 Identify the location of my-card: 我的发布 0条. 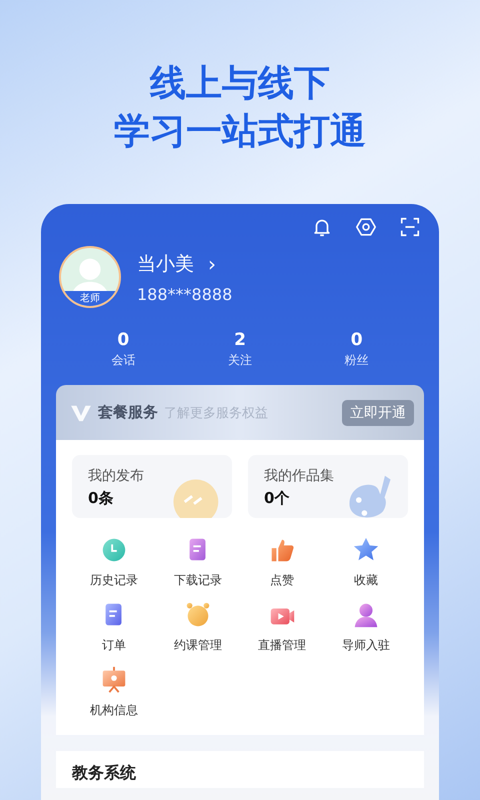
(152, 486).